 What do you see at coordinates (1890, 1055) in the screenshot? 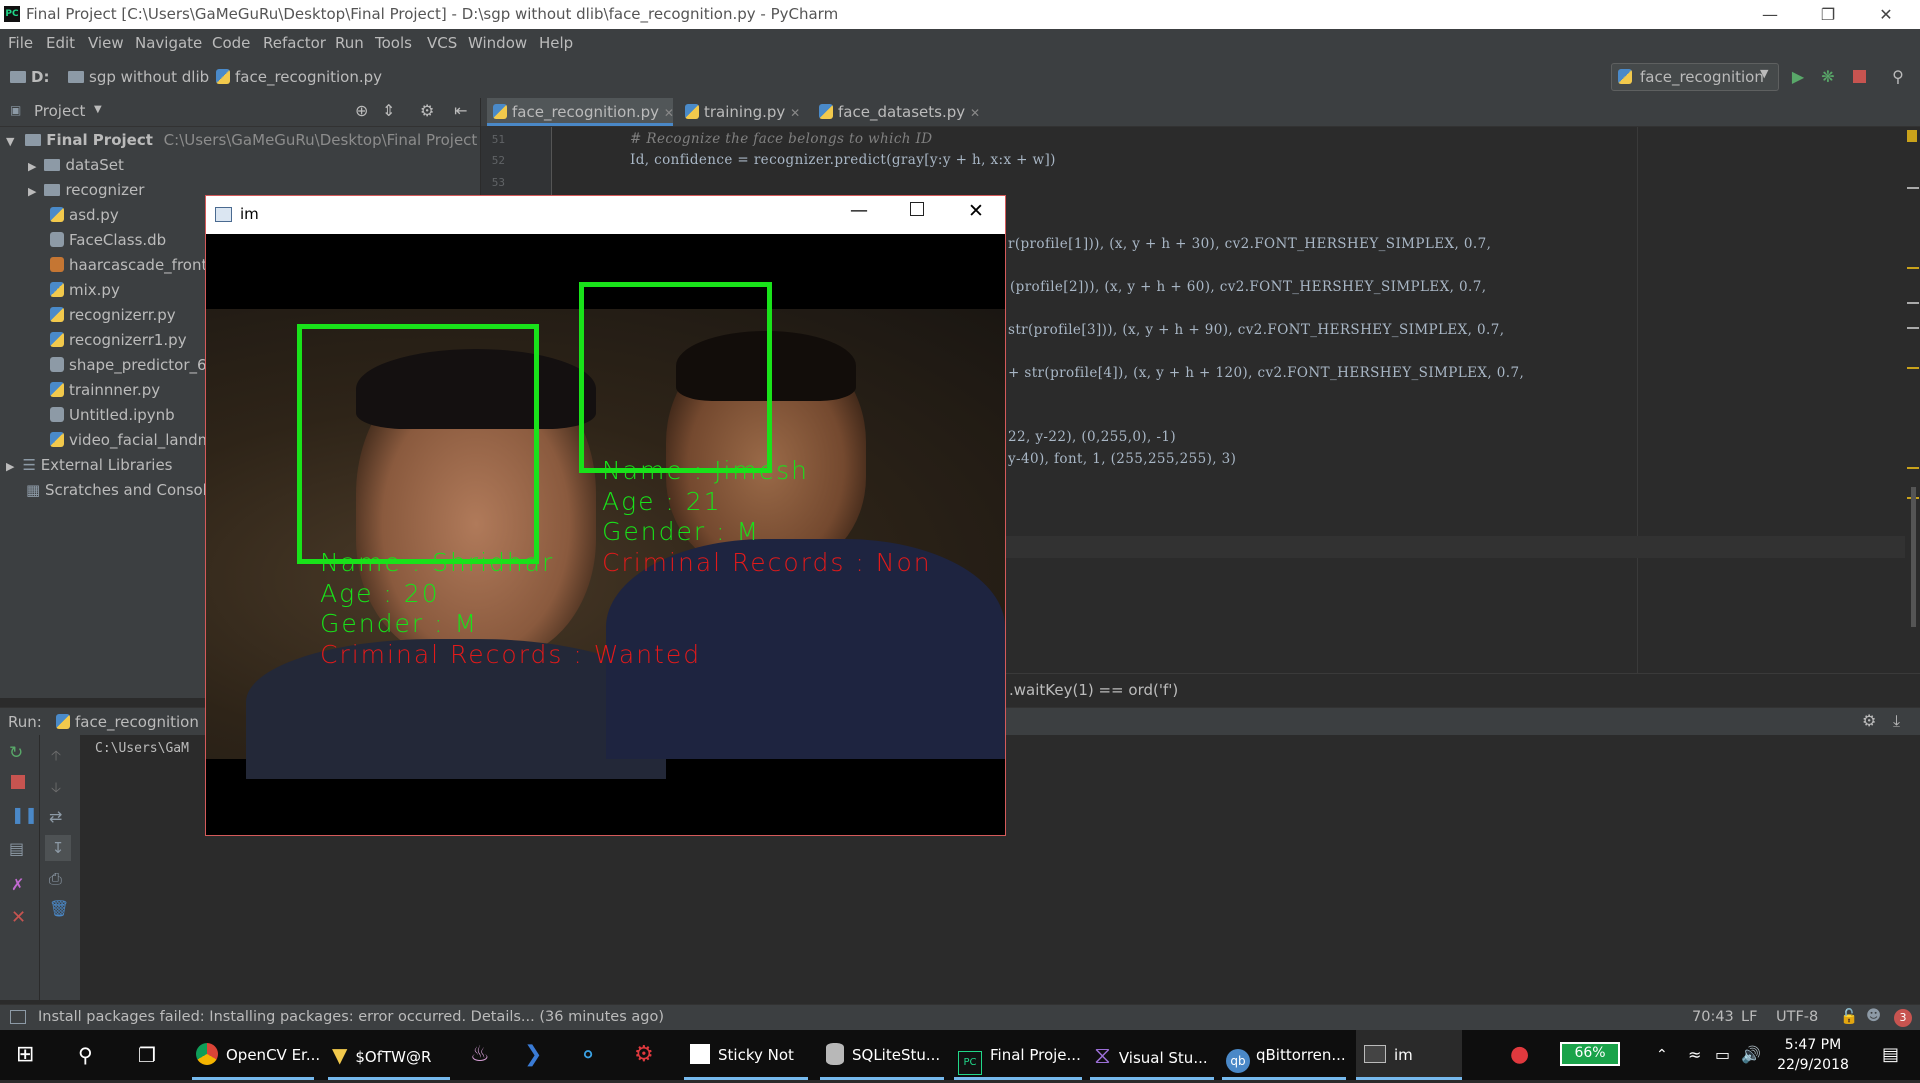
I see `action-center-icon: ▤` at bounding box center [1890, 1055].